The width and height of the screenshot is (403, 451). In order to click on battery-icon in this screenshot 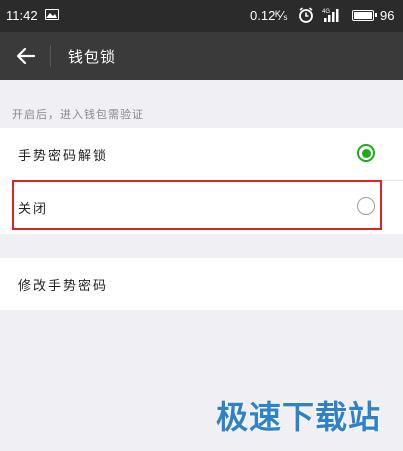, I will do `click(364, 15)`.